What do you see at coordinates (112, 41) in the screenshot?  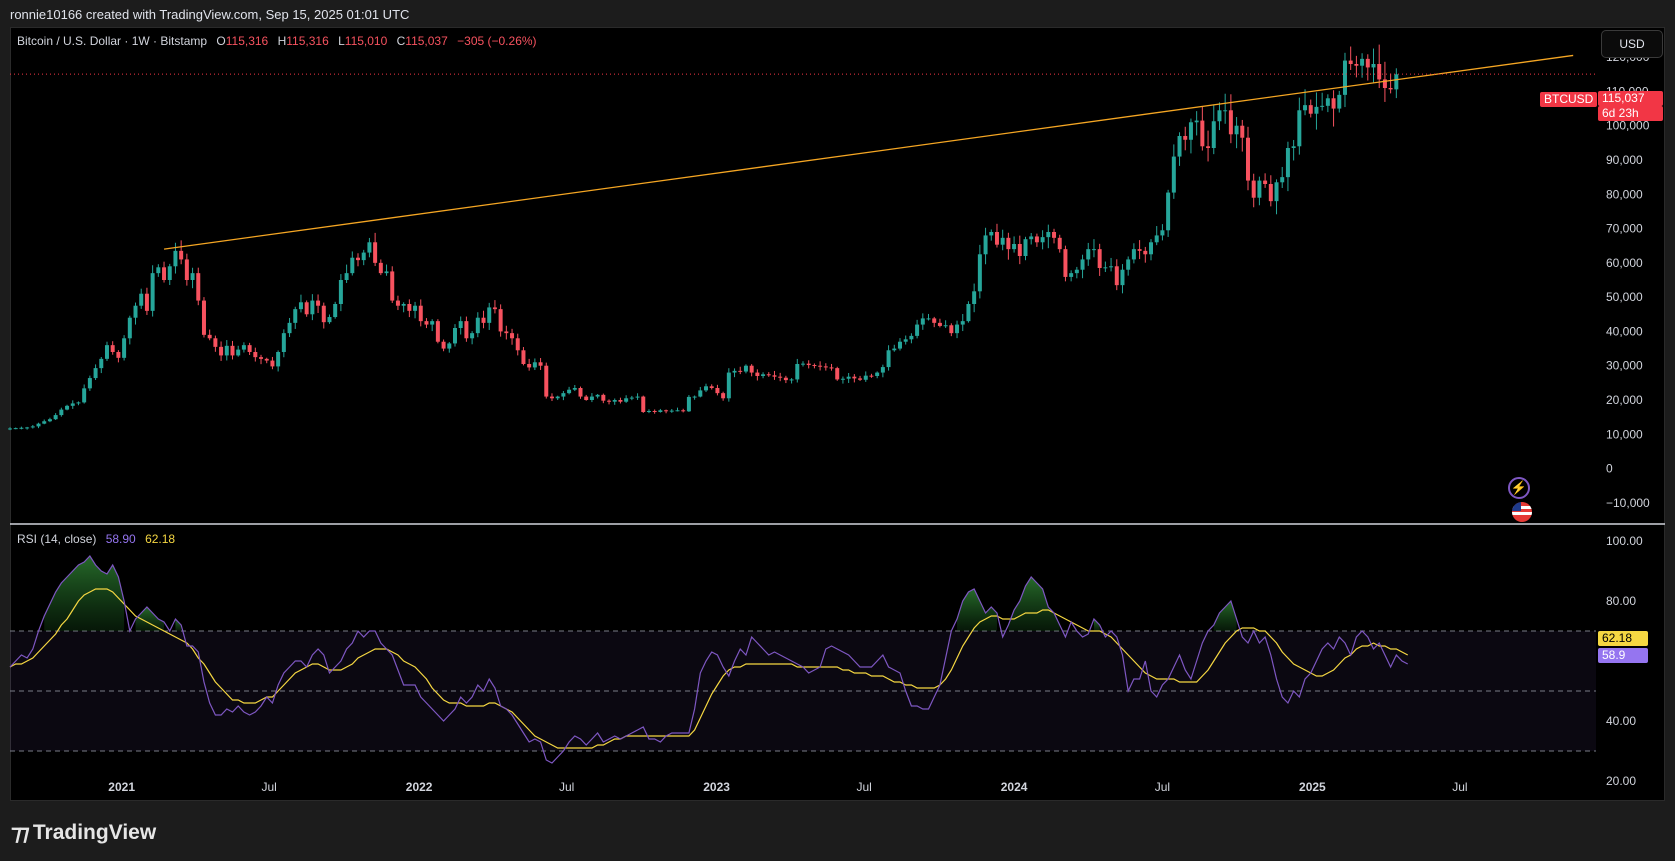 I see `symbol-title: Bitcoin / U.S. Dollar · 1W · Bitstamp` at bounding box center [112, 41].